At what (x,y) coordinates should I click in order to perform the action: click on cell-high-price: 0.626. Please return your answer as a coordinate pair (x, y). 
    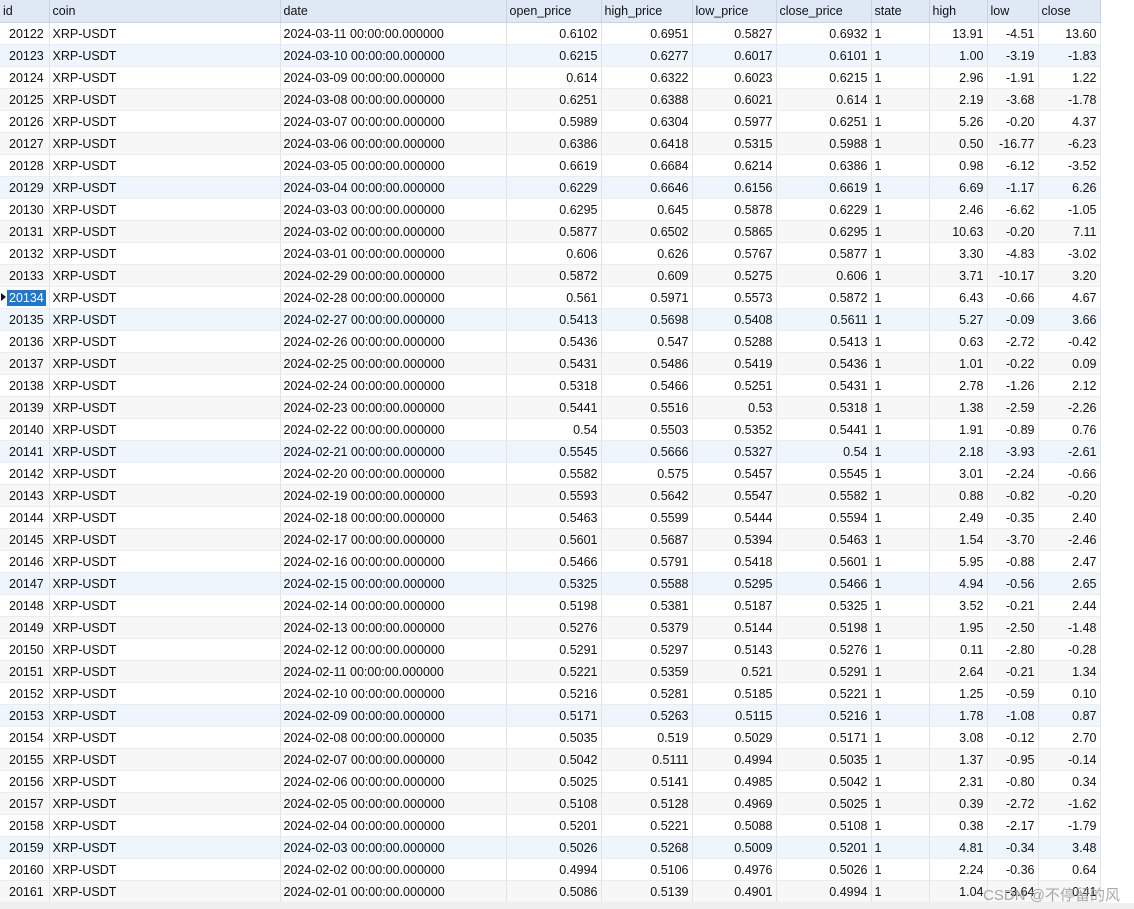
    Looking at the image, I should click on (647, 253).